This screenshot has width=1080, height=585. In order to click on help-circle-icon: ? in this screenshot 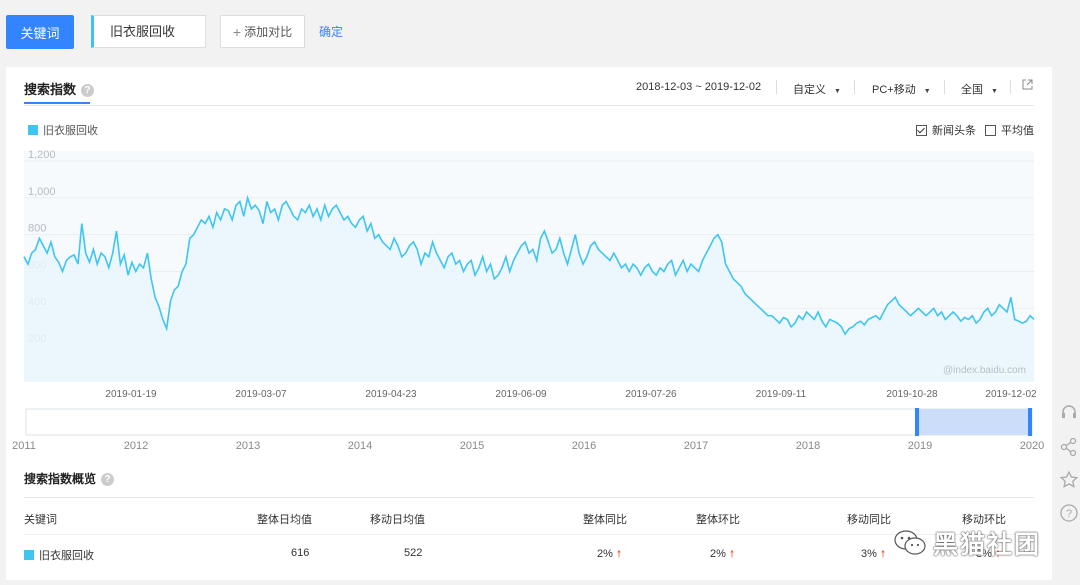, I will do `click(1069, 513)`.